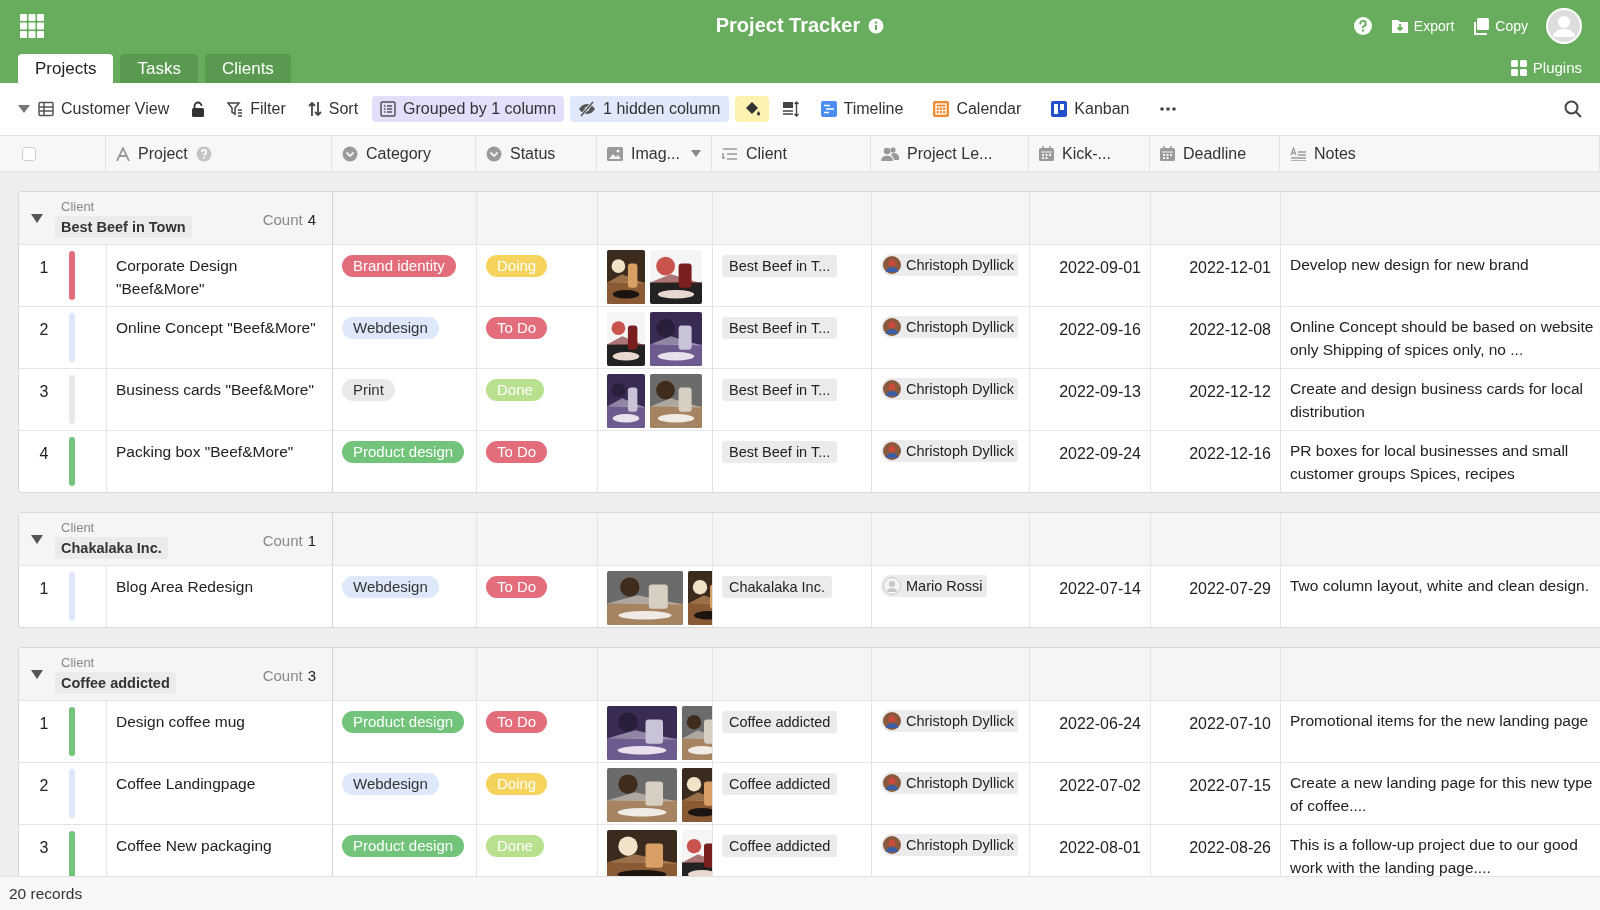 Image resolution: width=1600 pixels, height=910 pixels. What do you see at coordinates (115, 682) in the screenshot?
I see `group-name: Coffee addicted` at bounding box center [115, 682].